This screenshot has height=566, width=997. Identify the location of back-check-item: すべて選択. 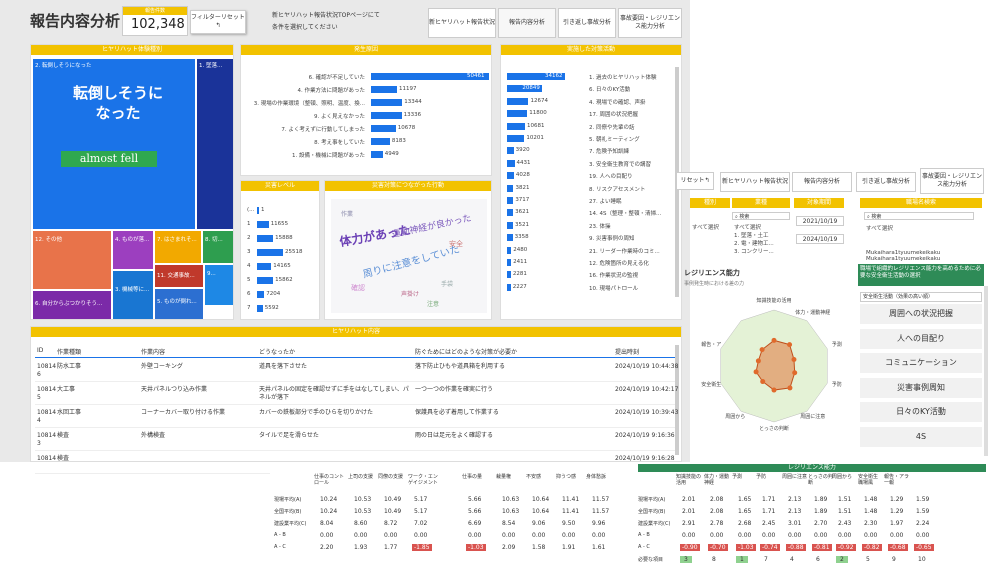
(747, 227).